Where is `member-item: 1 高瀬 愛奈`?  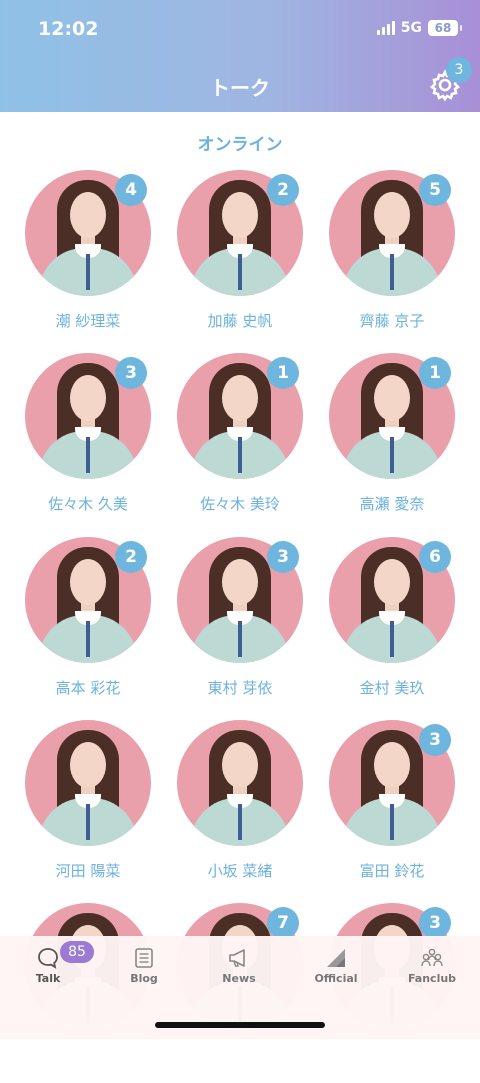 member-item: 1 高瀬 愛奈 is located at coordinates (392, 443).